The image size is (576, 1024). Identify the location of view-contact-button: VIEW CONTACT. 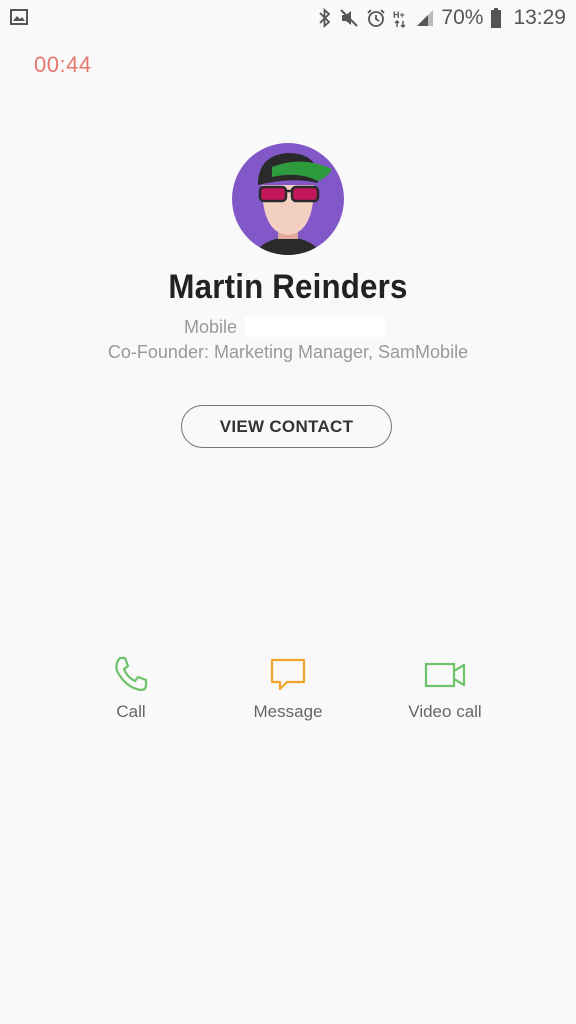
(286, 426).